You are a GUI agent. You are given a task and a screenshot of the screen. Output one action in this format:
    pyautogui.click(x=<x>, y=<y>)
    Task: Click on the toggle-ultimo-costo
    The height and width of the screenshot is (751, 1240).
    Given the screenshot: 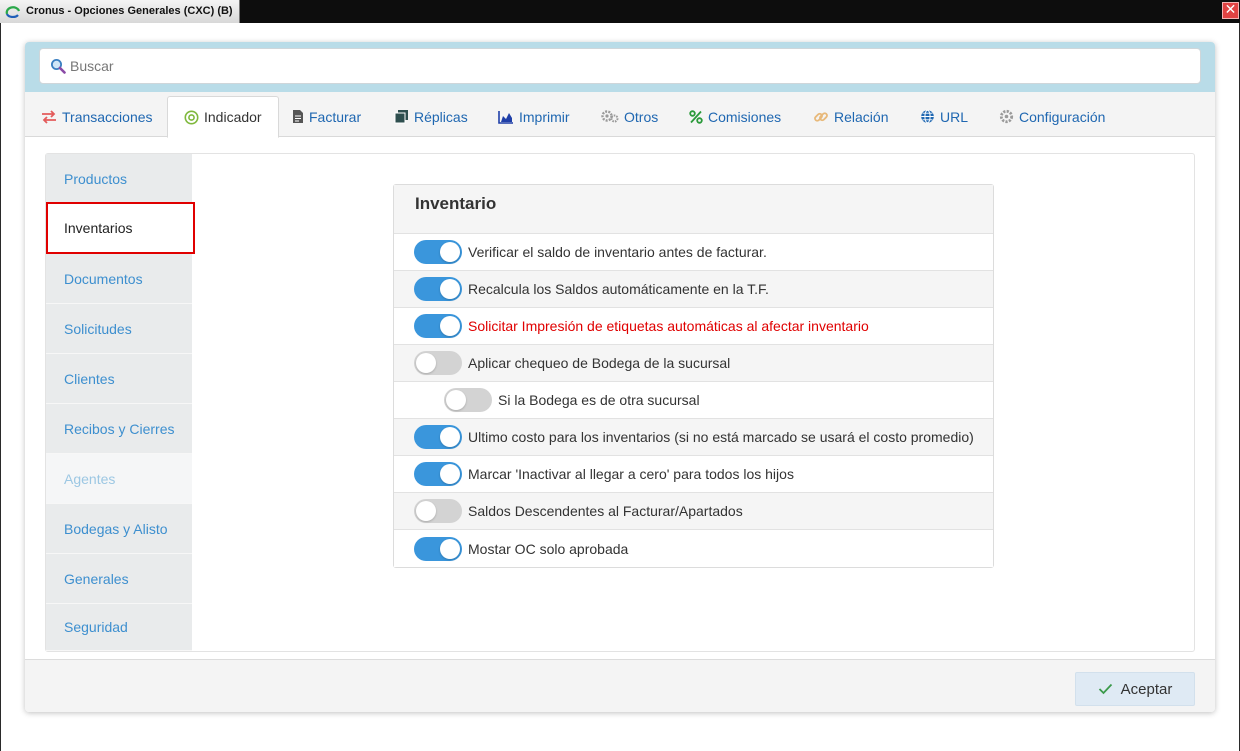 What is the action you would take?
    pyautogui.click(x=438, y=437)
    